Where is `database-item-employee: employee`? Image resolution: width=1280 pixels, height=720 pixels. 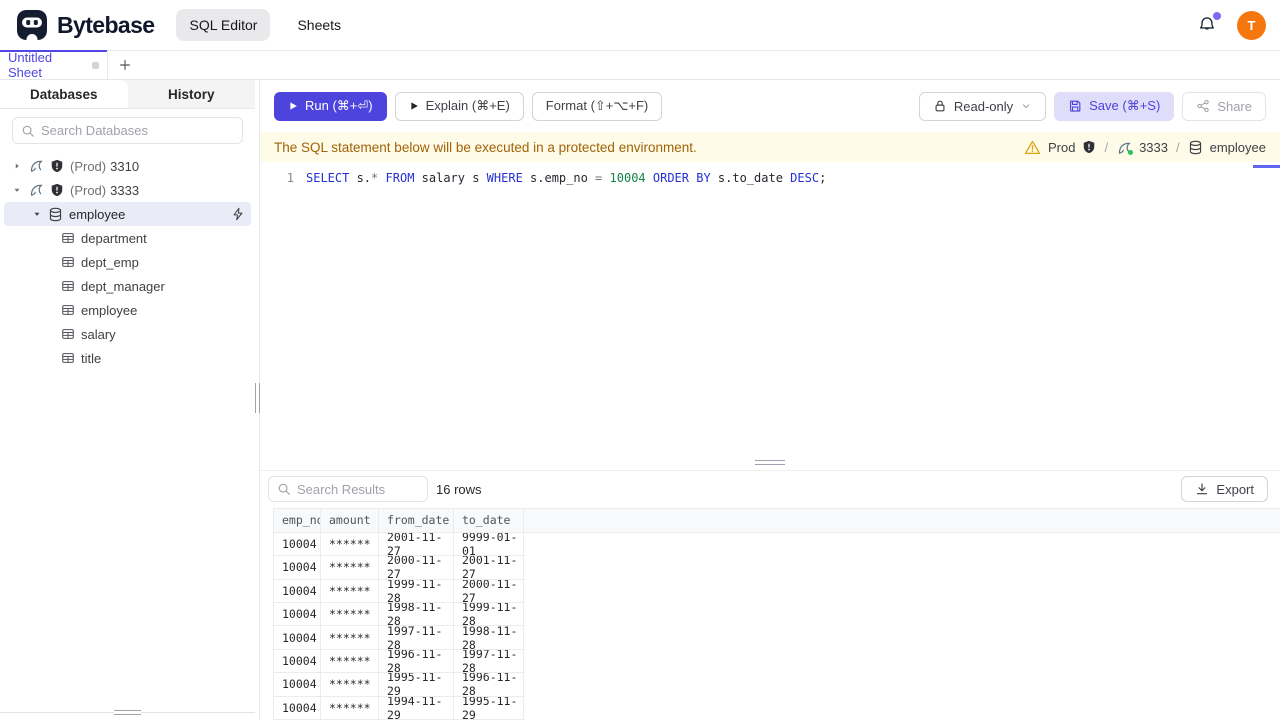 database-item-employee: employee is located at coordinates (127, 214).